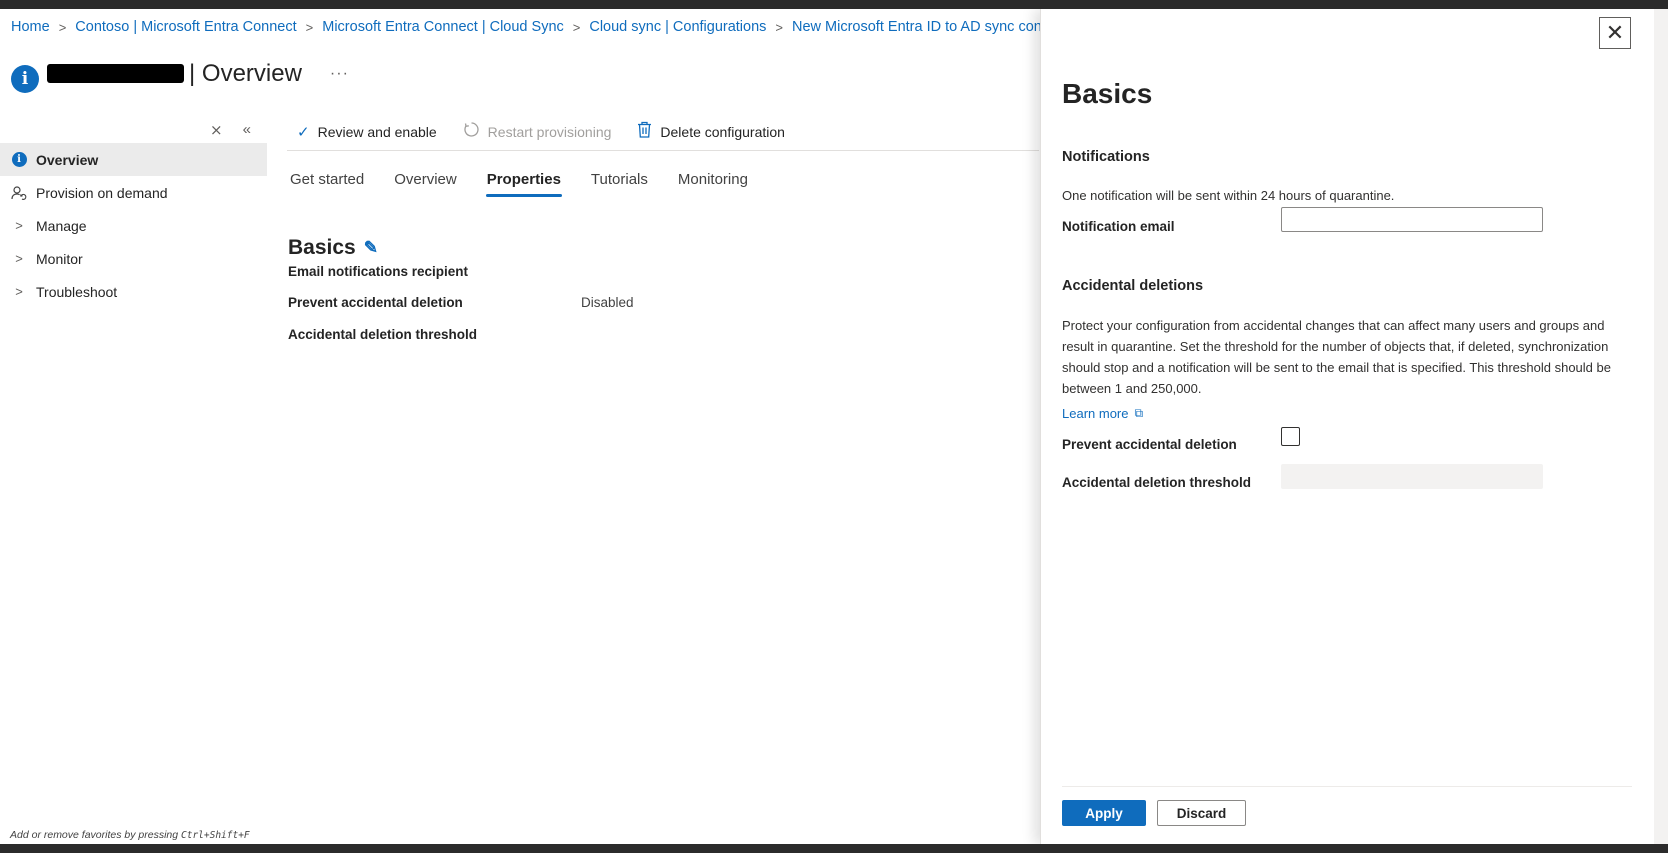 The image size is (1668, 853). I want to click on restart-provisioning-label: Restart provisioning, so click(549, 131).